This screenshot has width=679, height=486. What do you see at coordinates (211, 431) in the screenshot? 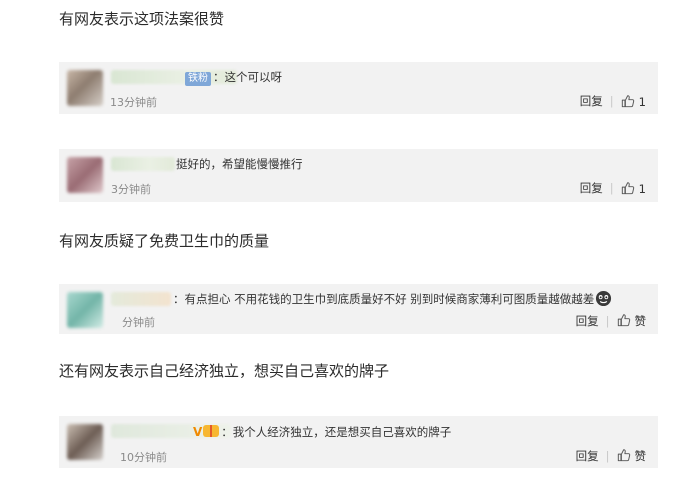
I see `gift-badge-icon` at bounding box center [211, 431].